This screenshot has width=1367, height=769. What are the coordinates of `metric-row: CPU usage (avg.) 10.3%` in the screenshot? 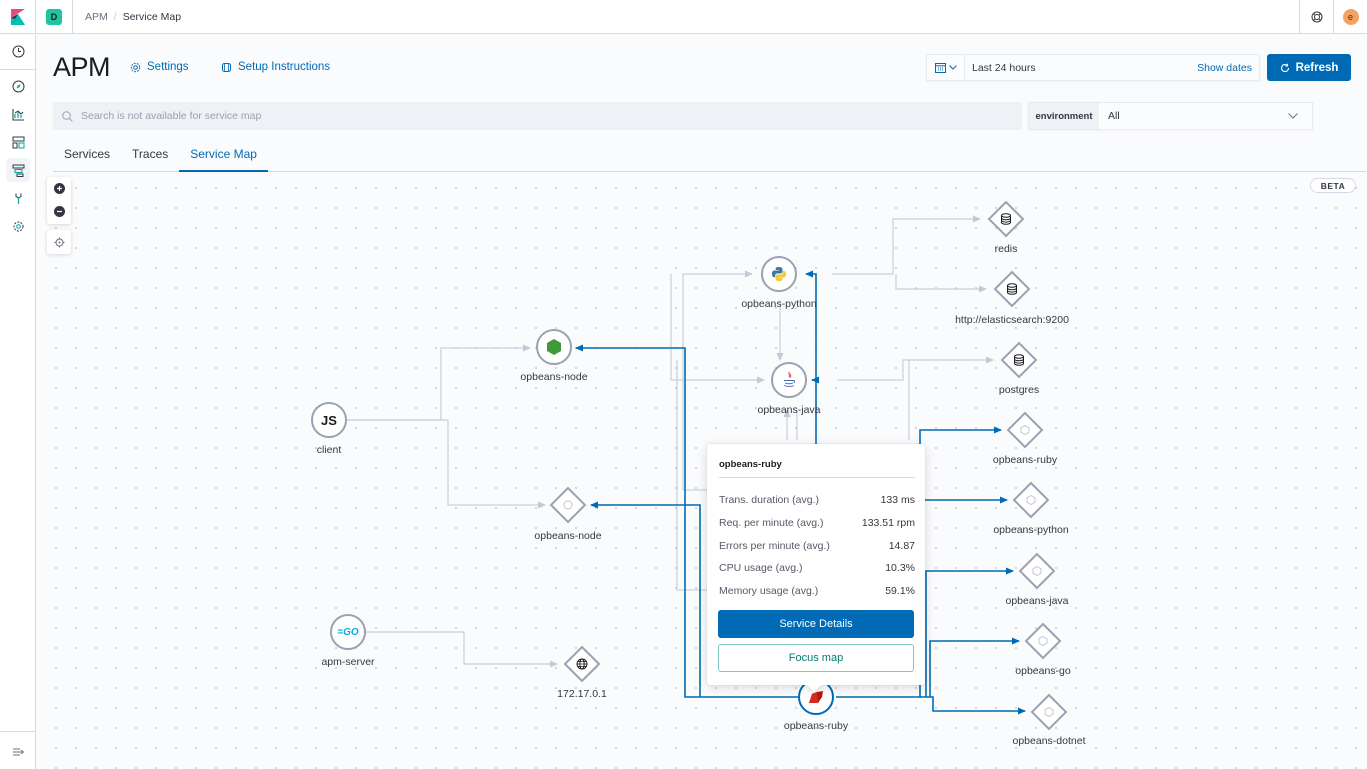 It's located at (817, 568).